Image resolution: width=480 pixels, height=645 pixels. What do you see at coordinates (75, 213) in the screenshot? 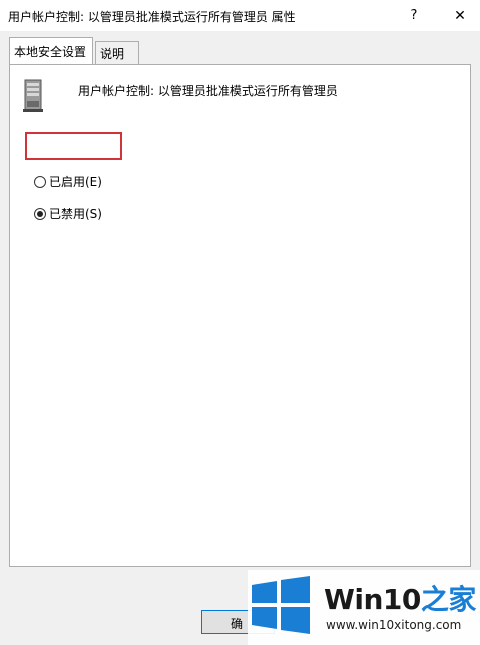
I see `disabled-label: 已禁用(S)` at bounding box center [75, 213].